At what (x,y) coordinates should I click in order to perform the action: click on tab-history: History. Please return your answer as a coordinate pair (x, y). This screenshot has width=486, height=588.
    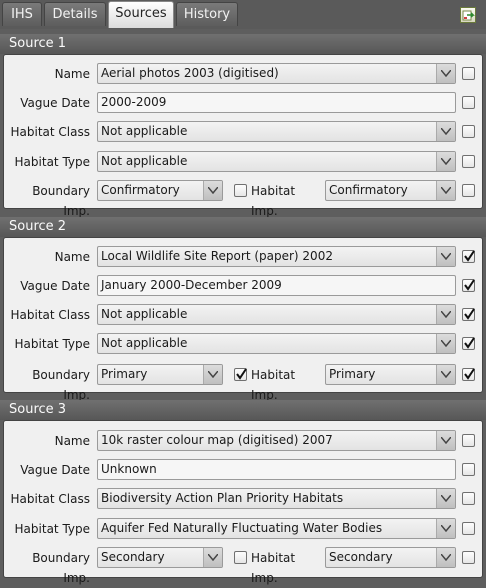
    Looking at the image, I should click on (207, 14).